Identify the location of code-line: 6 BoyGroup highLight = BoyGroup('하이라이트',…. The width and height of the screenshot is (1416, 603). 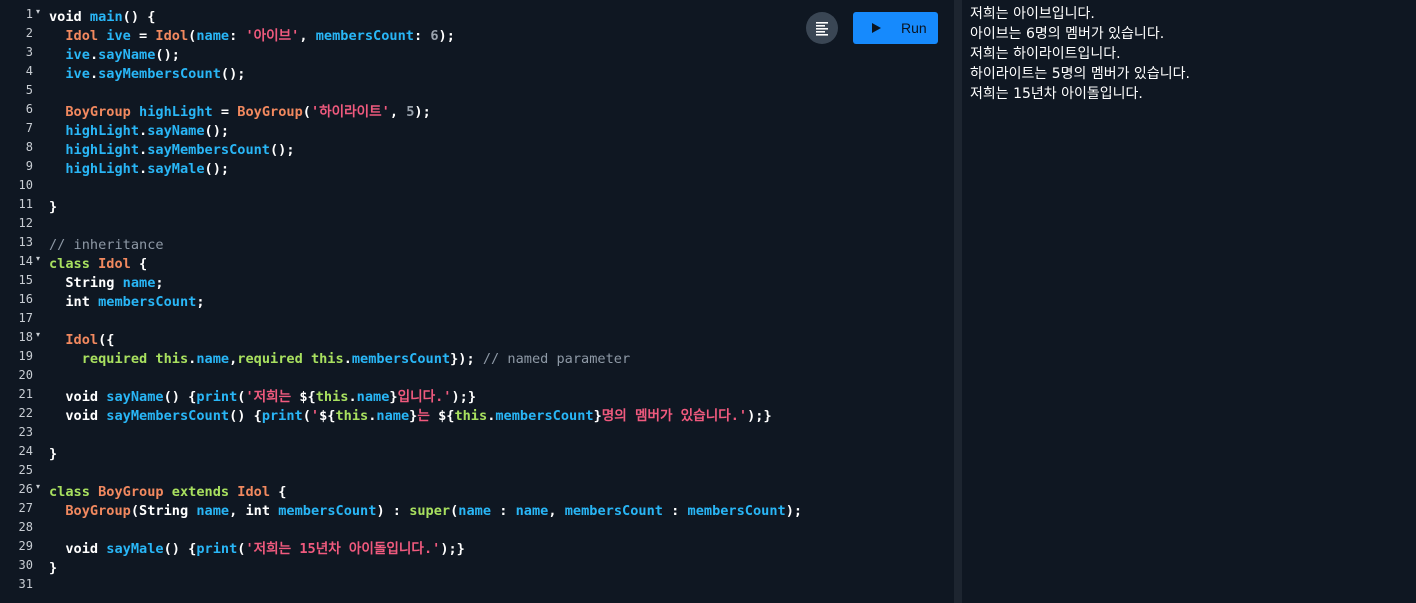
(477, 112).